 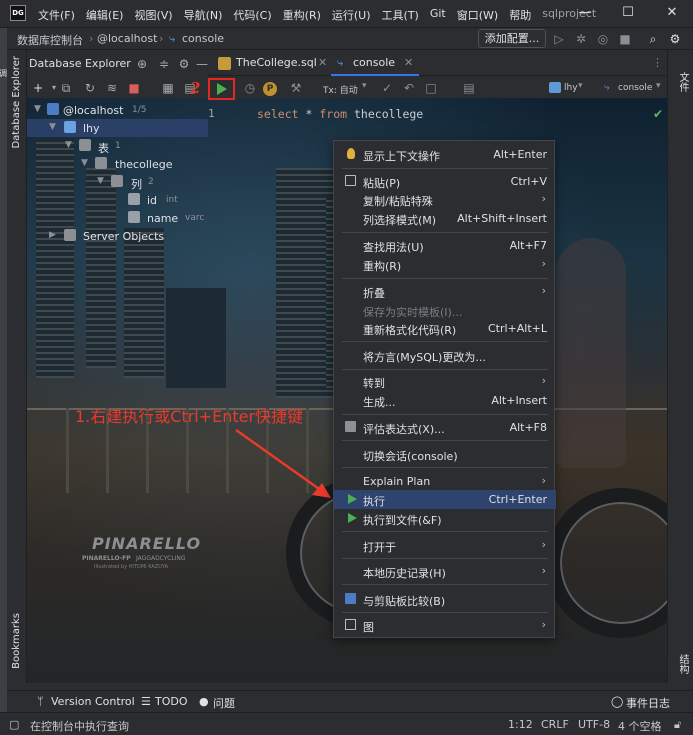 I want to click on indent-setting: 4 个空格, so click(x=640, y=726).